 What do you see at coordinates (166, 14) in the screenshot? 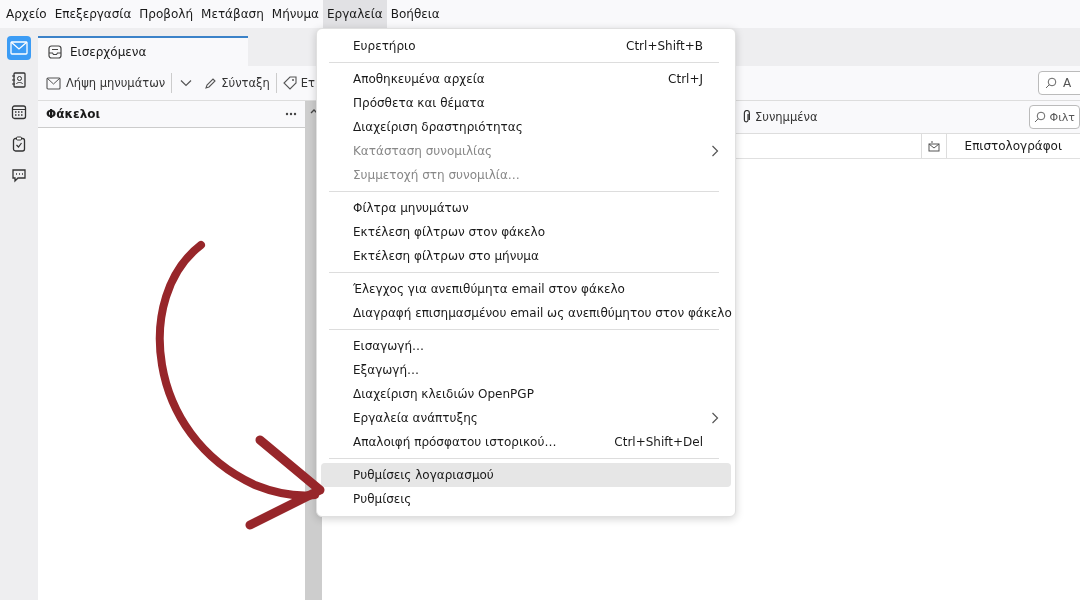
I see `menu-bar-item: Προβολή` at bounding box center [166, 14].